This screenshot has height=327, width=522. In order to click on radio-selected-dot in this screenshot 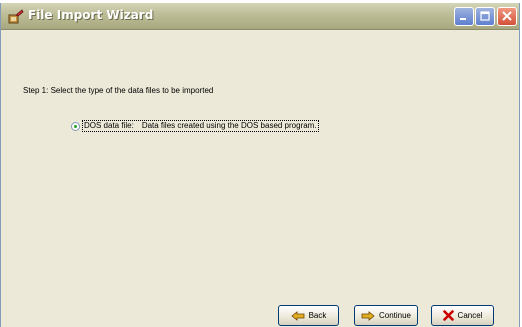, I will do `click(75, 126)`.